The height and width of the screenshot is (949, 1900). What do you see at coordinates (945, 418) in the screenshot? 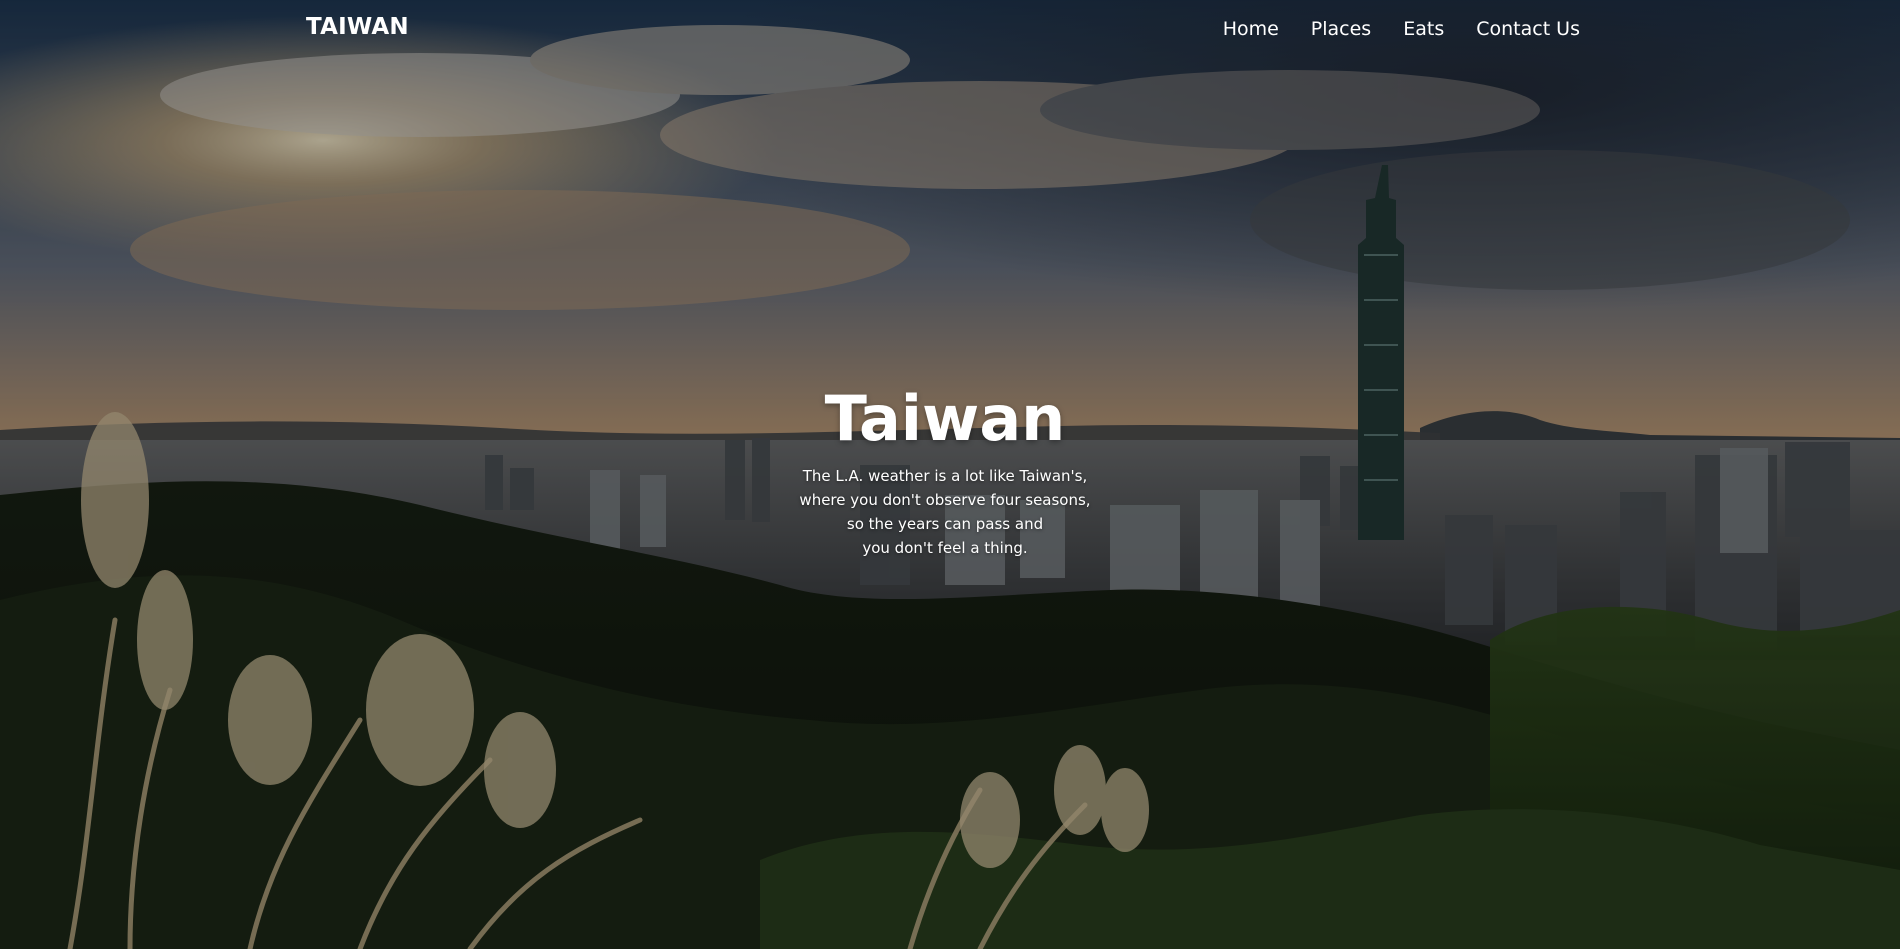
I see `hero-title: Taiwan` at bounding box center [945, 418].